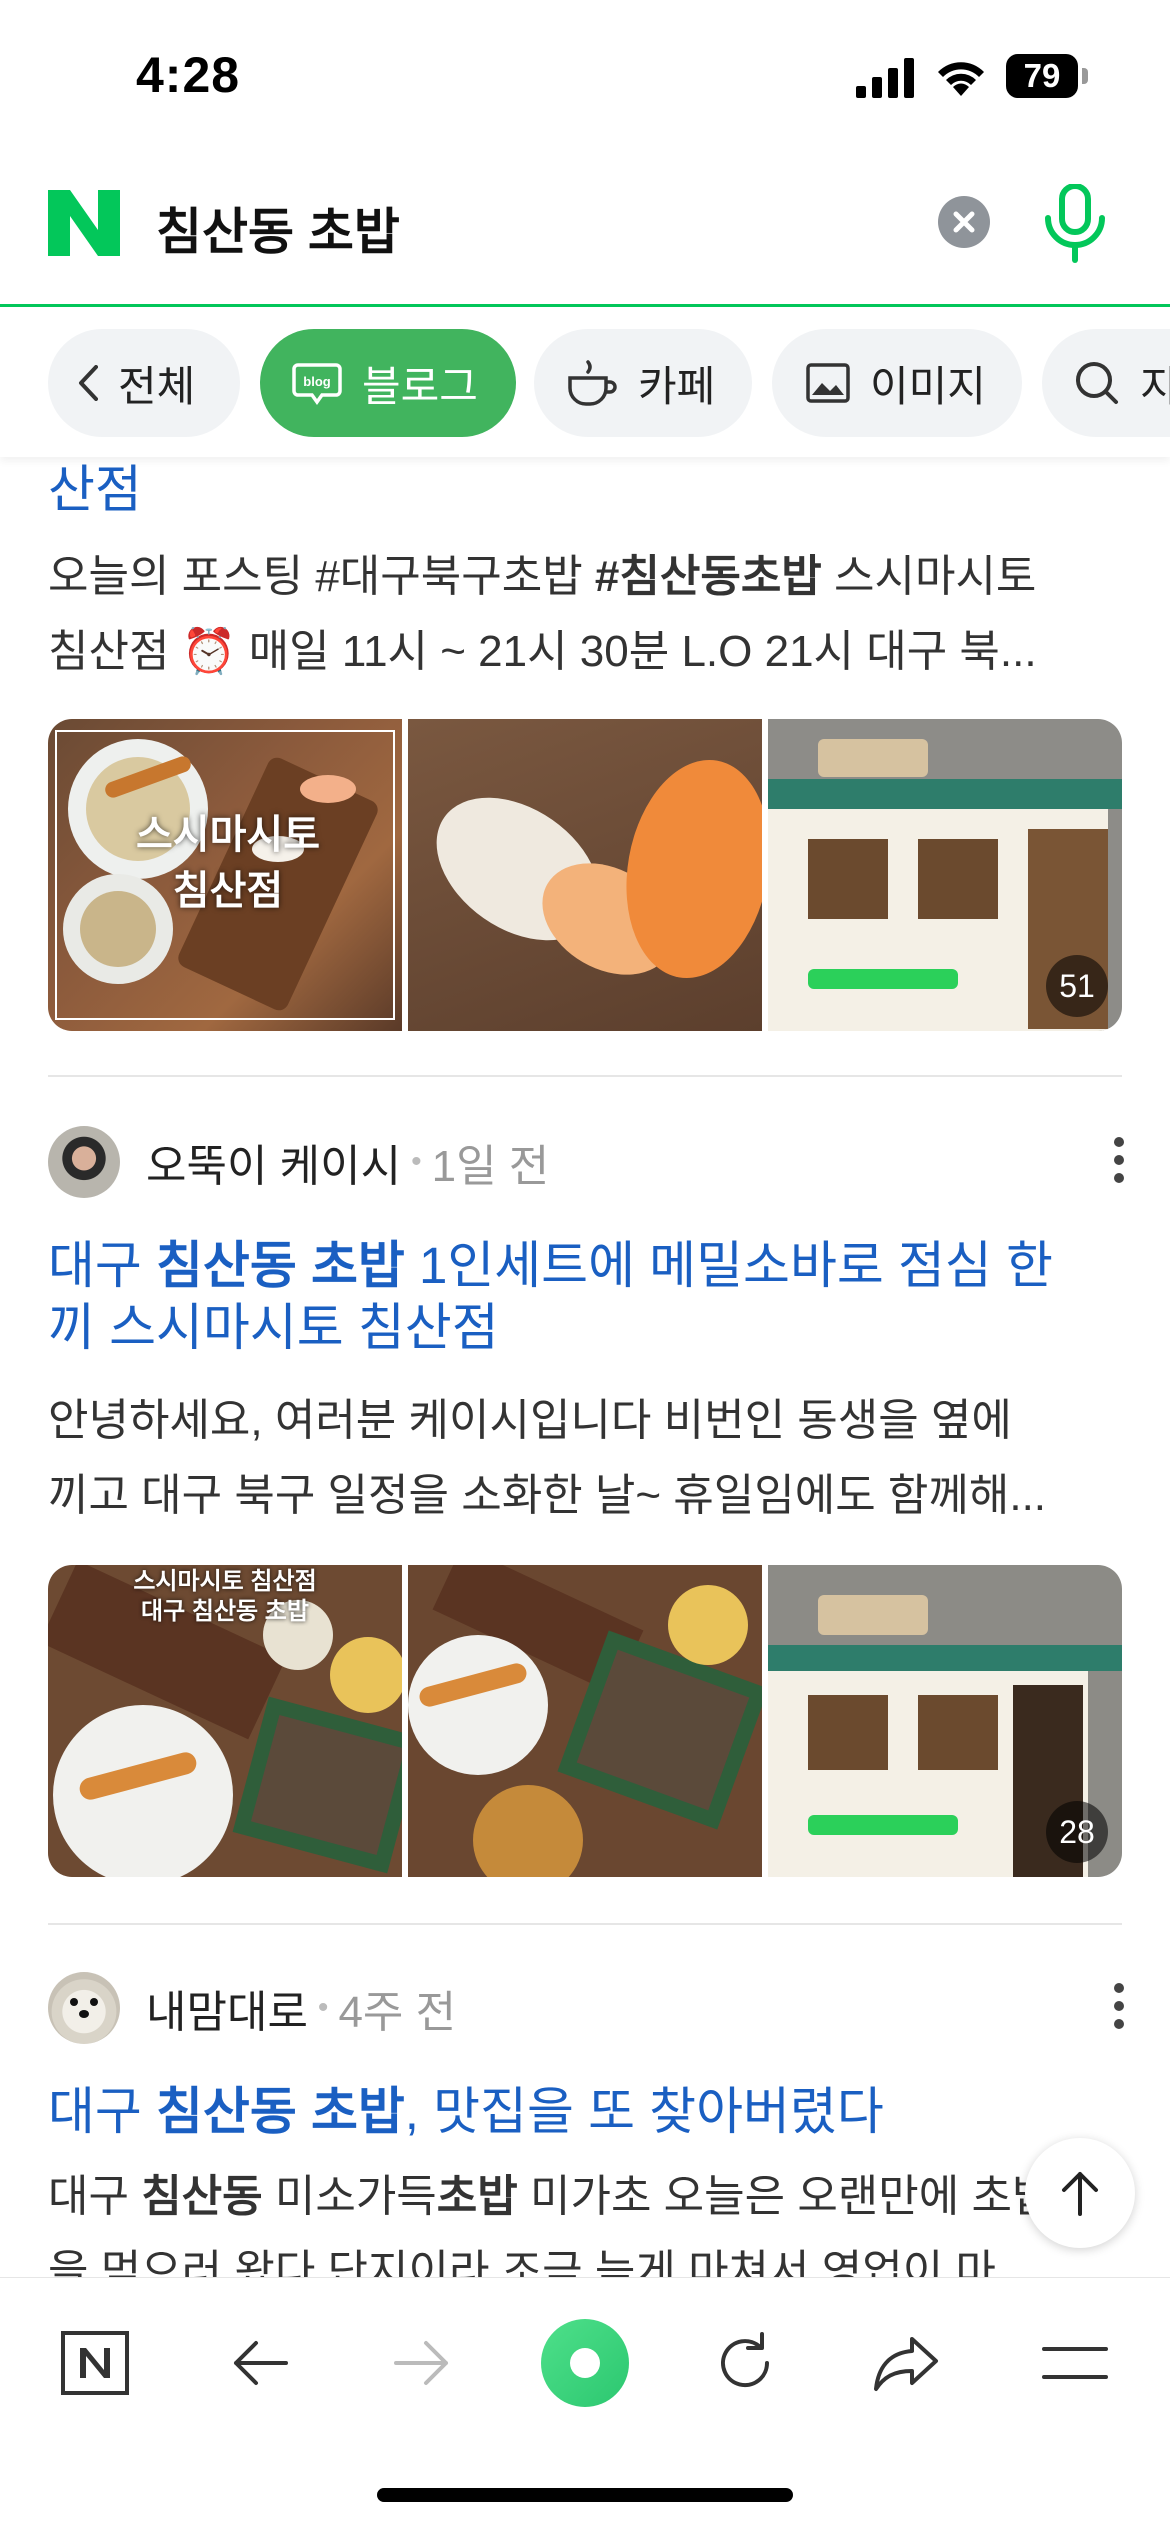 This screenshot has height=2533, width=1170. What do you see at coordinates (227, 2008) in the screenshot?
I see `author-name: 내맘대로` at bounding box center [227, 2008].